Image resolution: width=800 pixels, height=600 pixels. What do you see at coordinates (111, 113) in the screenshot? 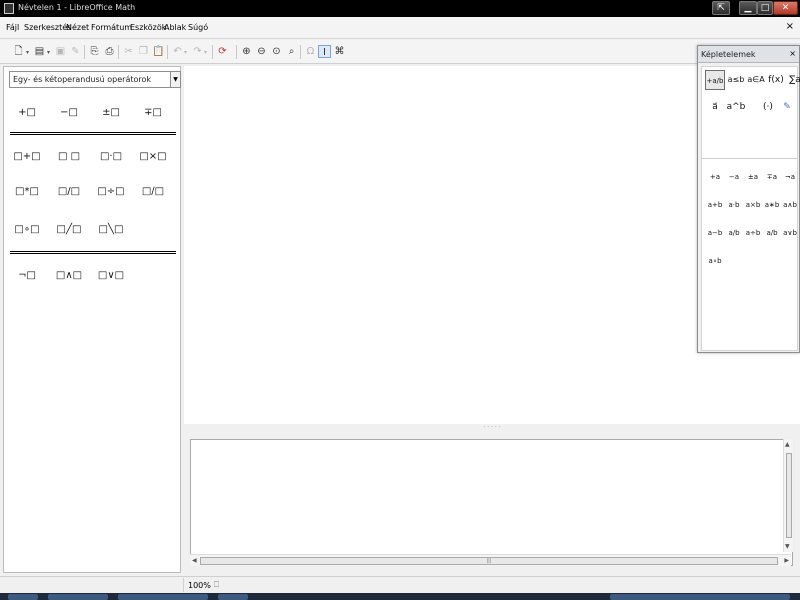
I see `op-plus-minus: ±□` at bounding box center [111, 113].